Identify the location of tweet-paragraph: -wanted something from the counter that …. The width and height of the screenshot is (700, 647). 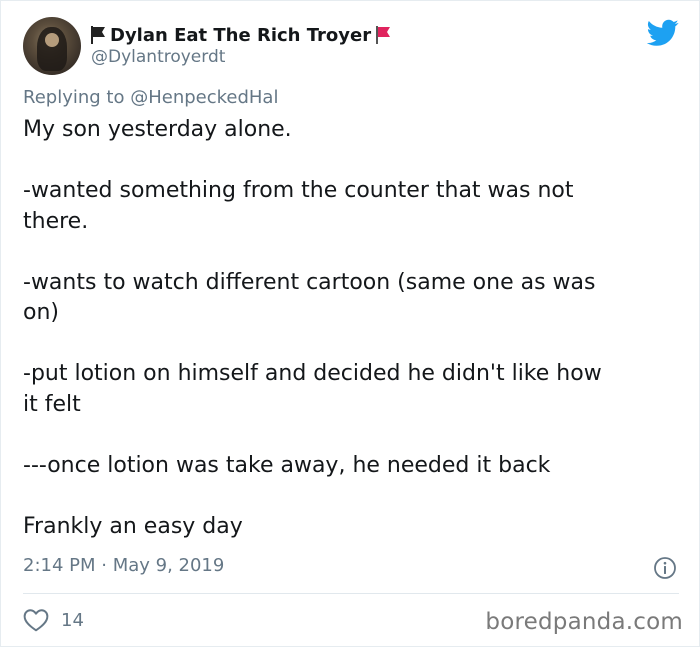
(298, 206).